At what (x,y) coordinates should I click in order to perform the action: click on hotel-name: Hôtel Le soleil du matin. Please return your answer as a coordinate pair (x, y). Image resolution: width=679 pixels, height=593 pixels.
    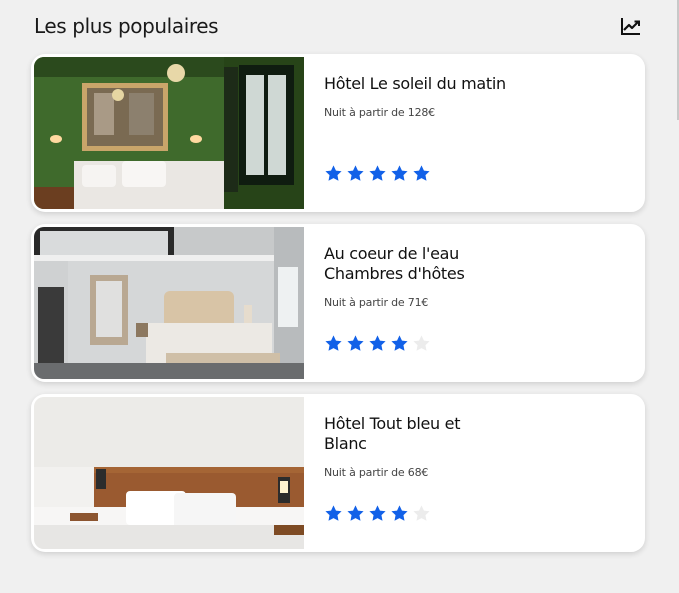
    Looking at the image, I should click on (434, 84).